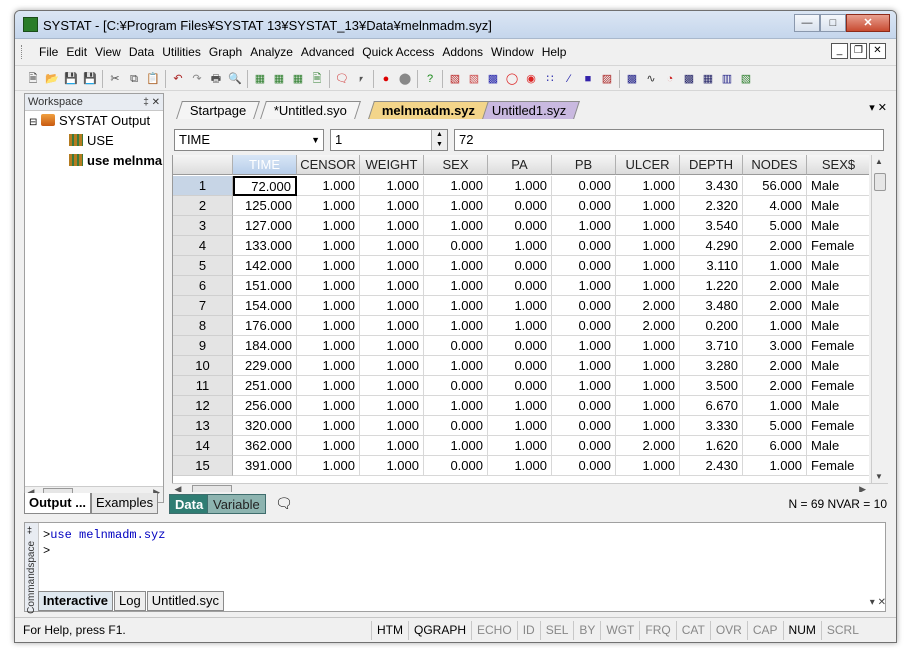 The width and height of the screenshot is (915, 664). Describe the element at coordinates (265, 266) in the screenshot. I see `table-cell: 142.000` at that location.